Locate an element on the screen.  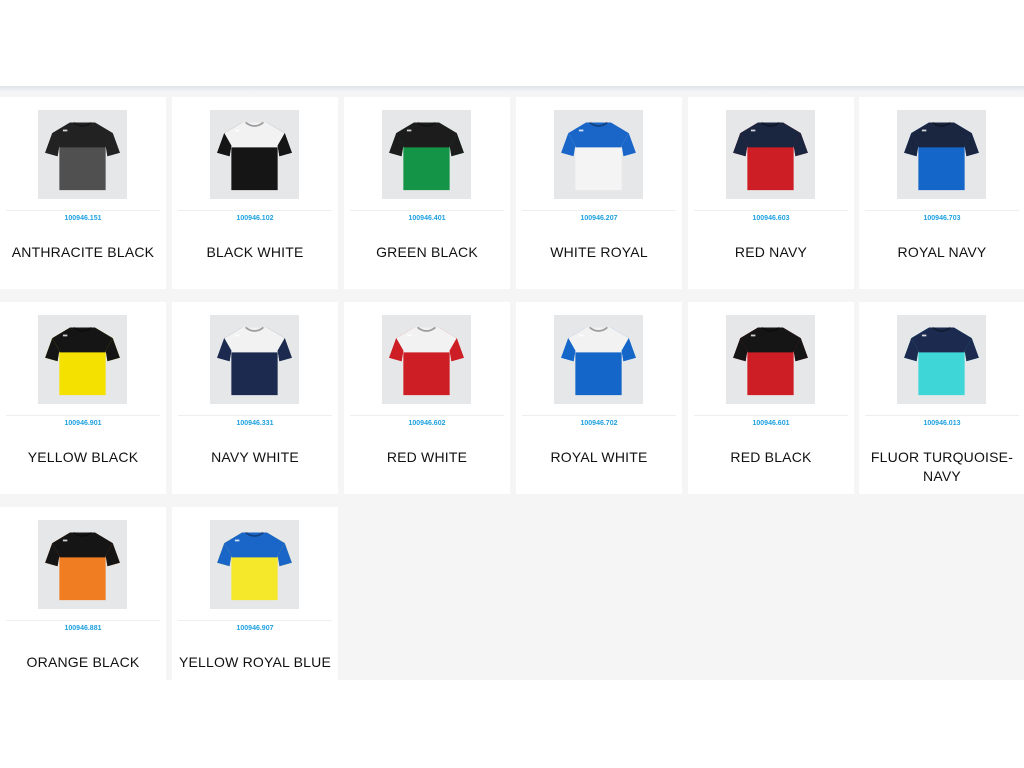
product-card: 100946.151 ANTHRACITE BLACK is located at coordinates (83, 193).